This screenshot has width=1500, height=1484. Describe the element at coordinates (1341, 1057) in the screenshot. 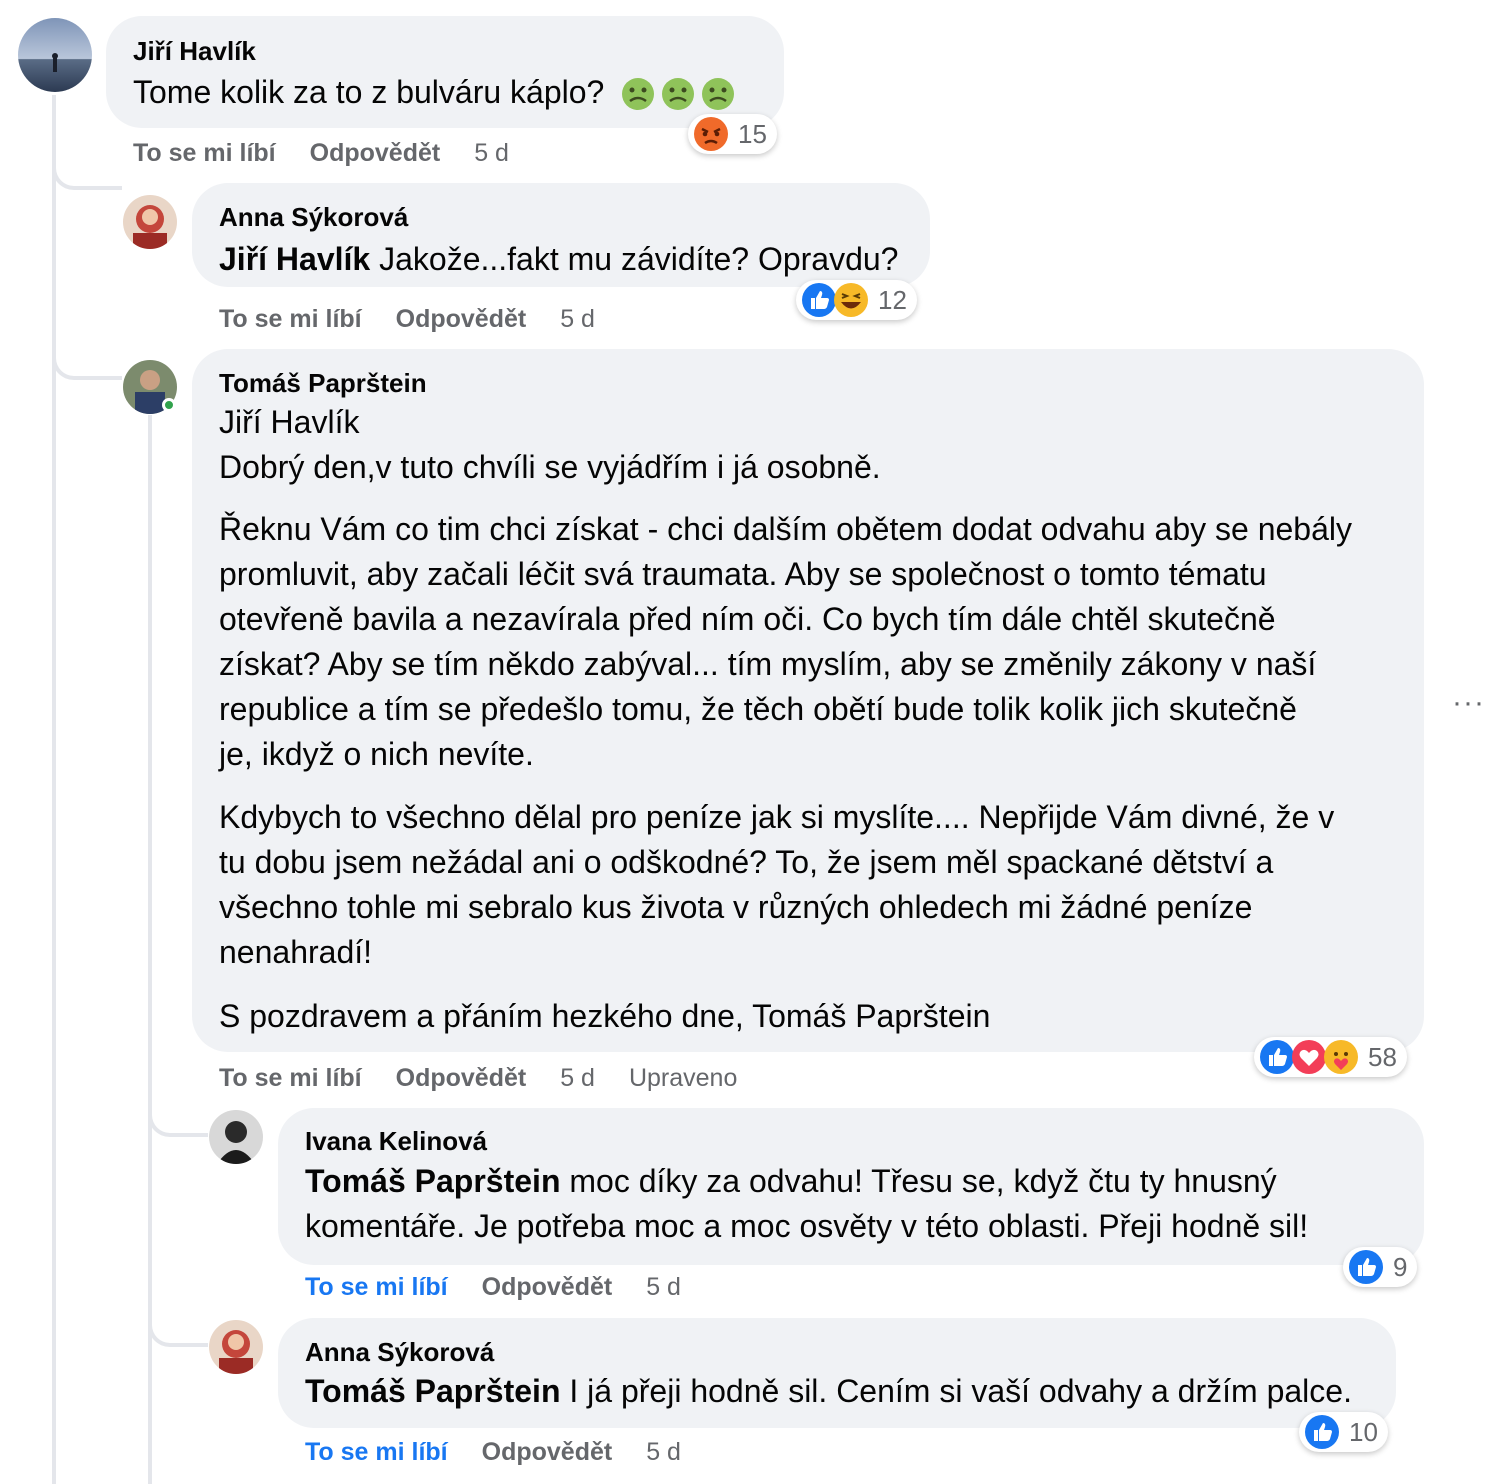

I see `care-reaction-icon` at that location.